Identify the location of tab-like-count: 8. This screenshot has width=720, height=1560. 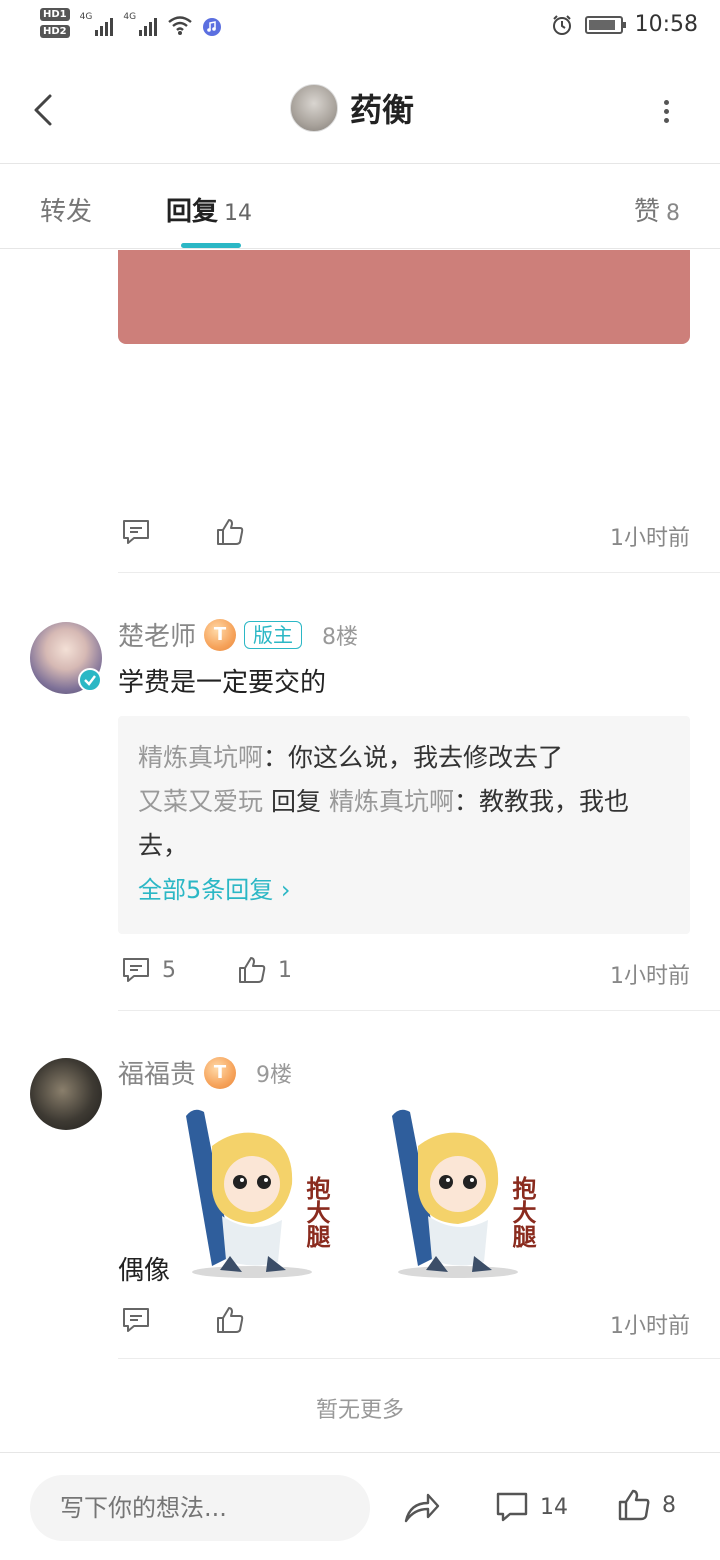
(673, 213).